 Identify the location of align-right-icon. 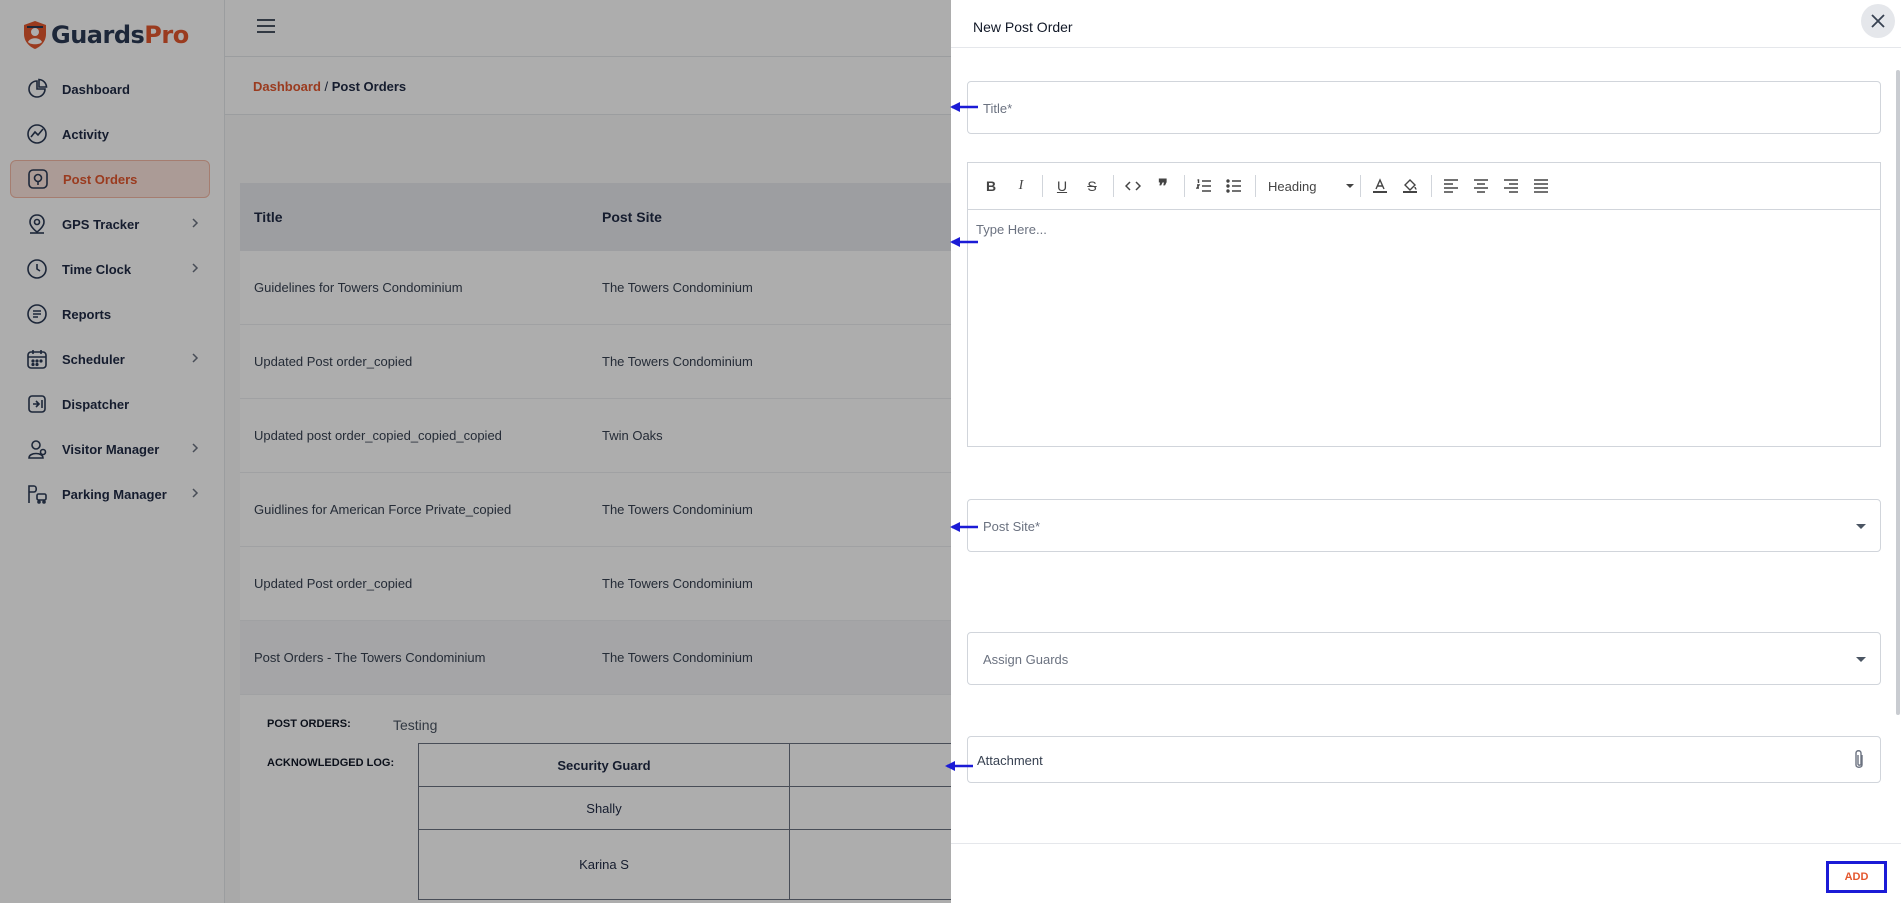
(1511, 186).